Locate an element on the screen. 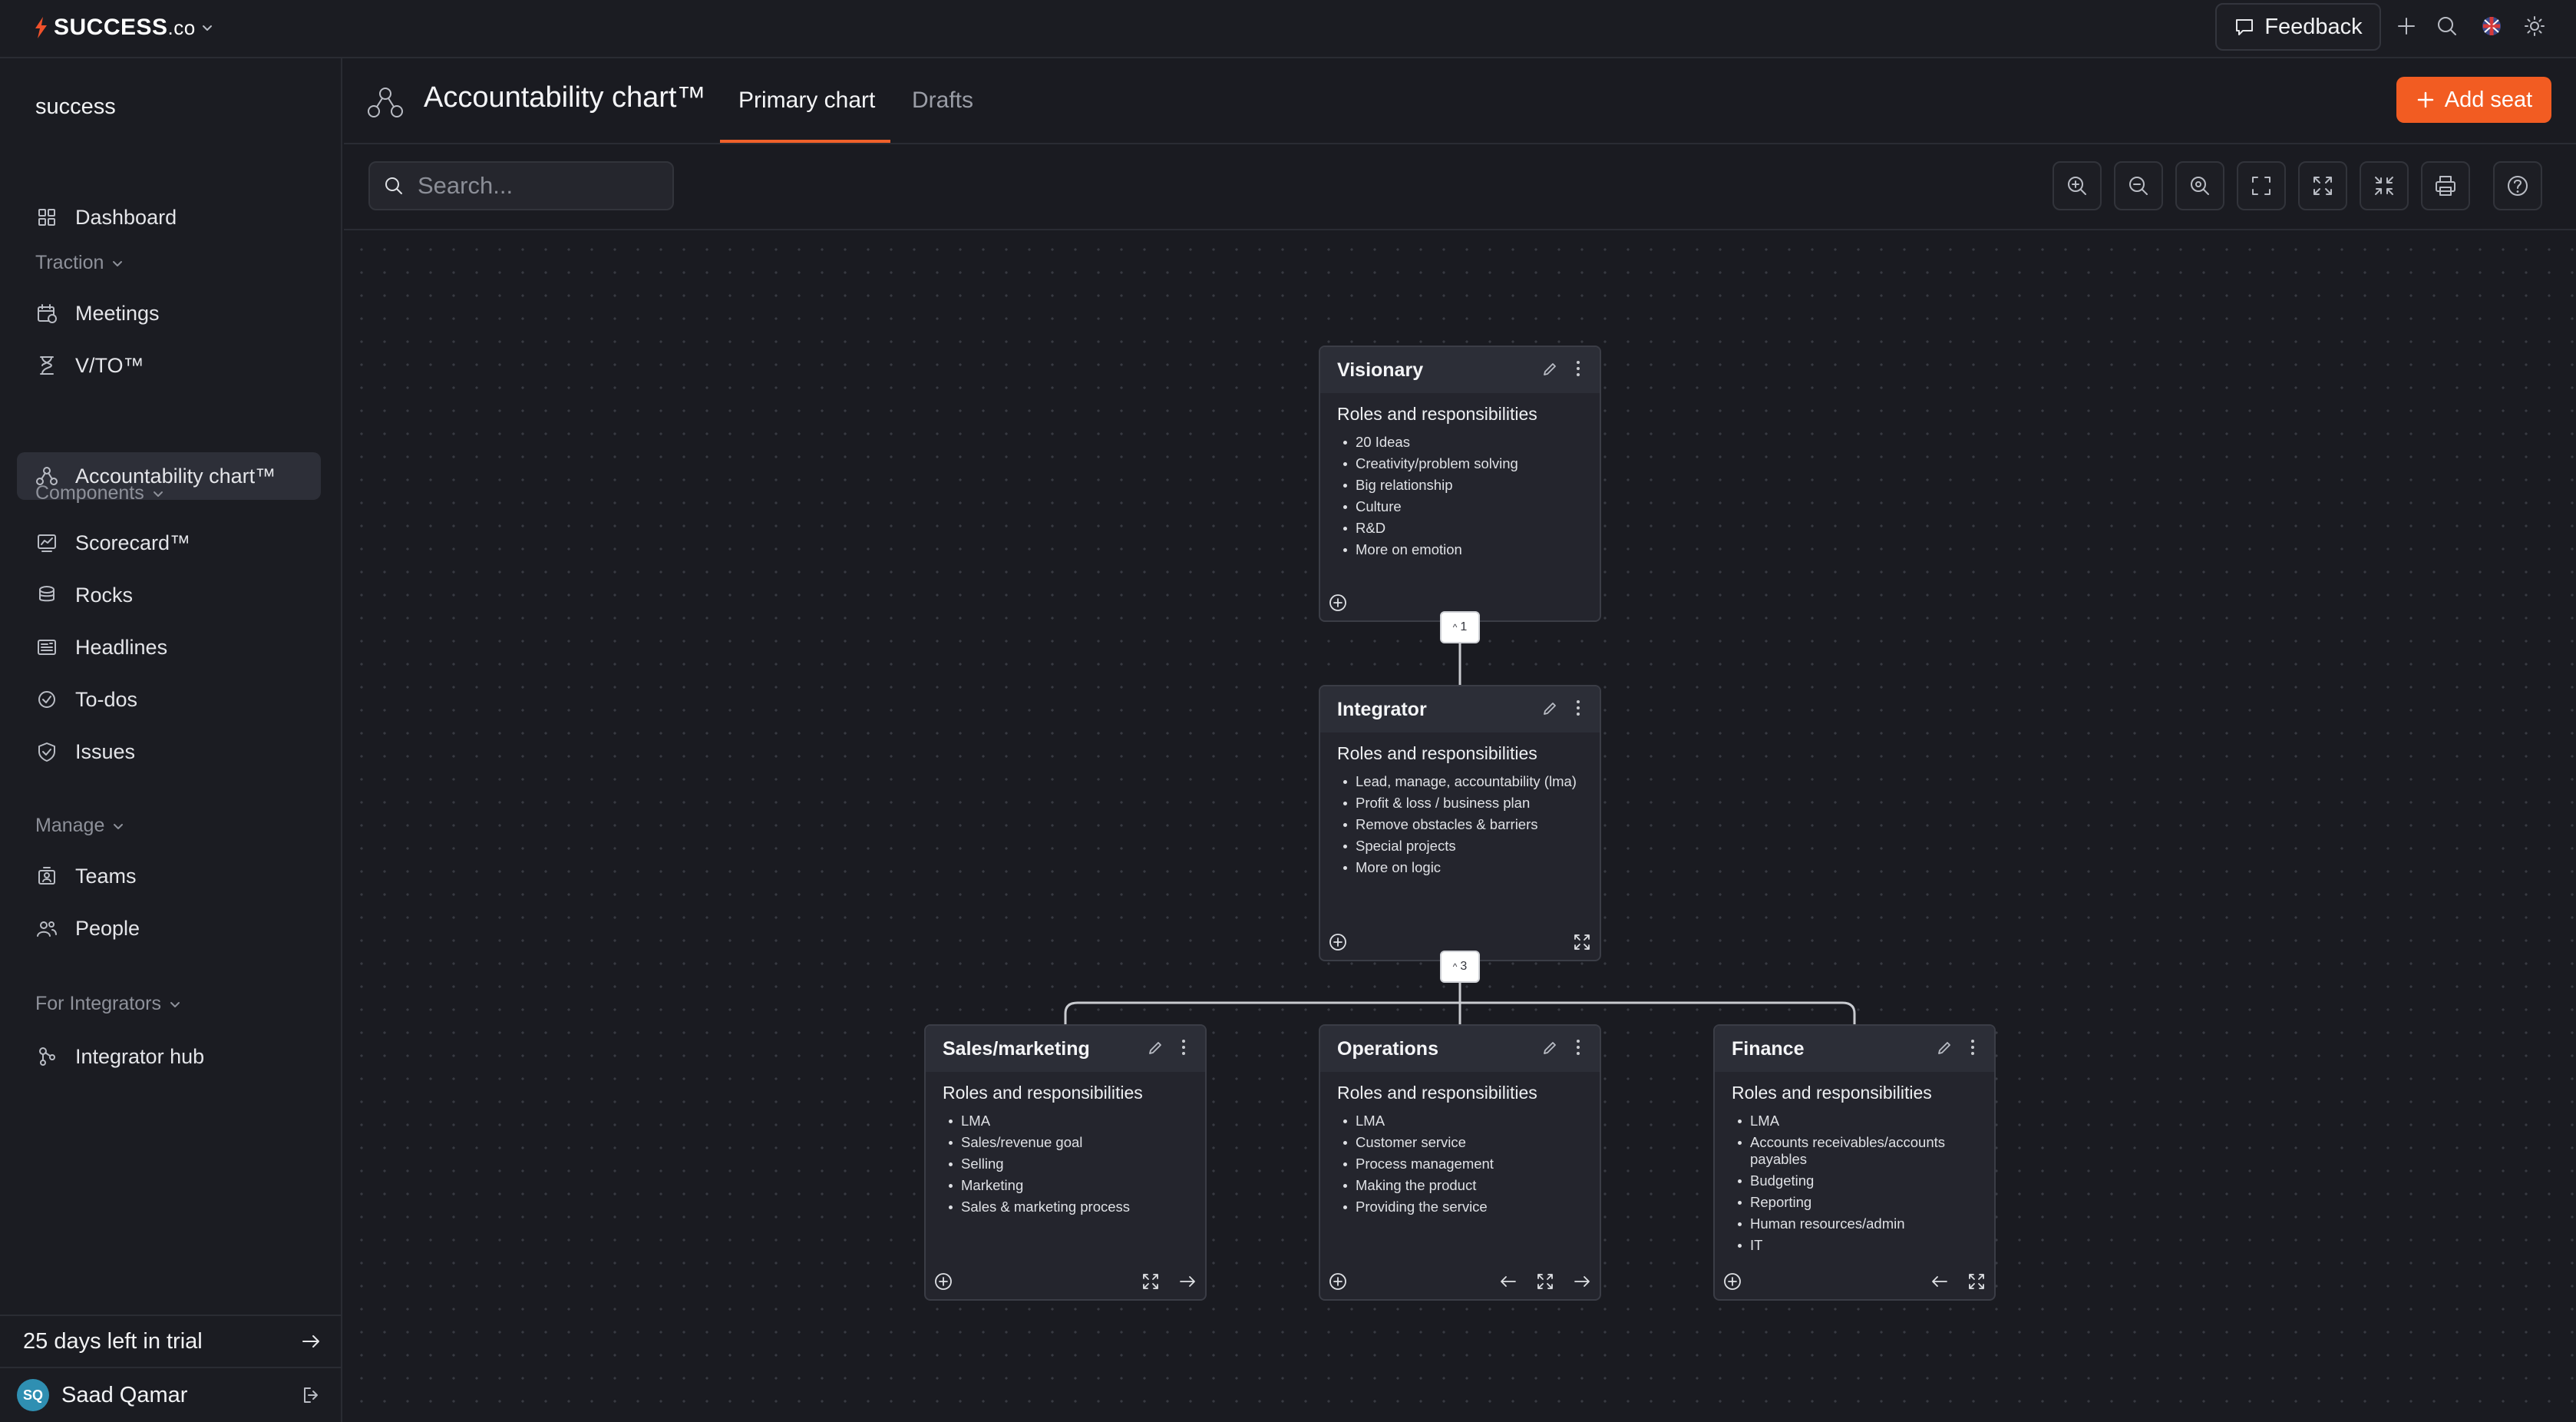 The image size is (2576, 1422). role-item: Selling is located at coordinates (1065, 1164).